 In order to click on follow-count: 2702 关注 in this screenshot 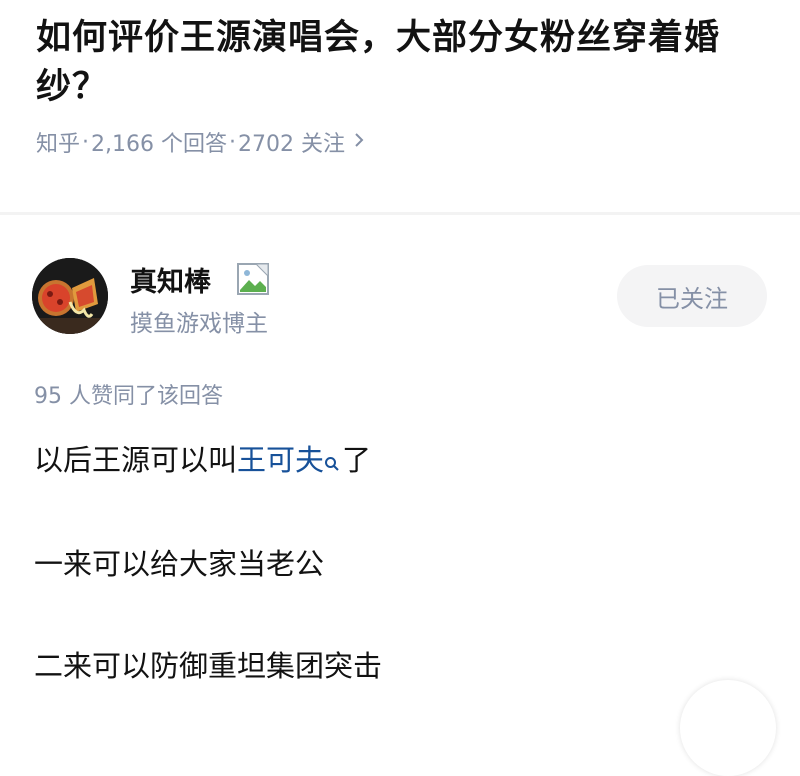, I will do `click(291, 144)`.